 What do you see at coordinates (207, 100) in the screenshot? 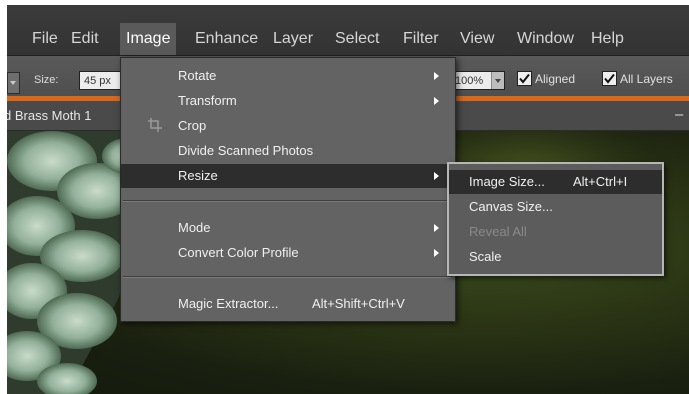
I see `menu-item-label: Transform` at bounding box center [207, 100].